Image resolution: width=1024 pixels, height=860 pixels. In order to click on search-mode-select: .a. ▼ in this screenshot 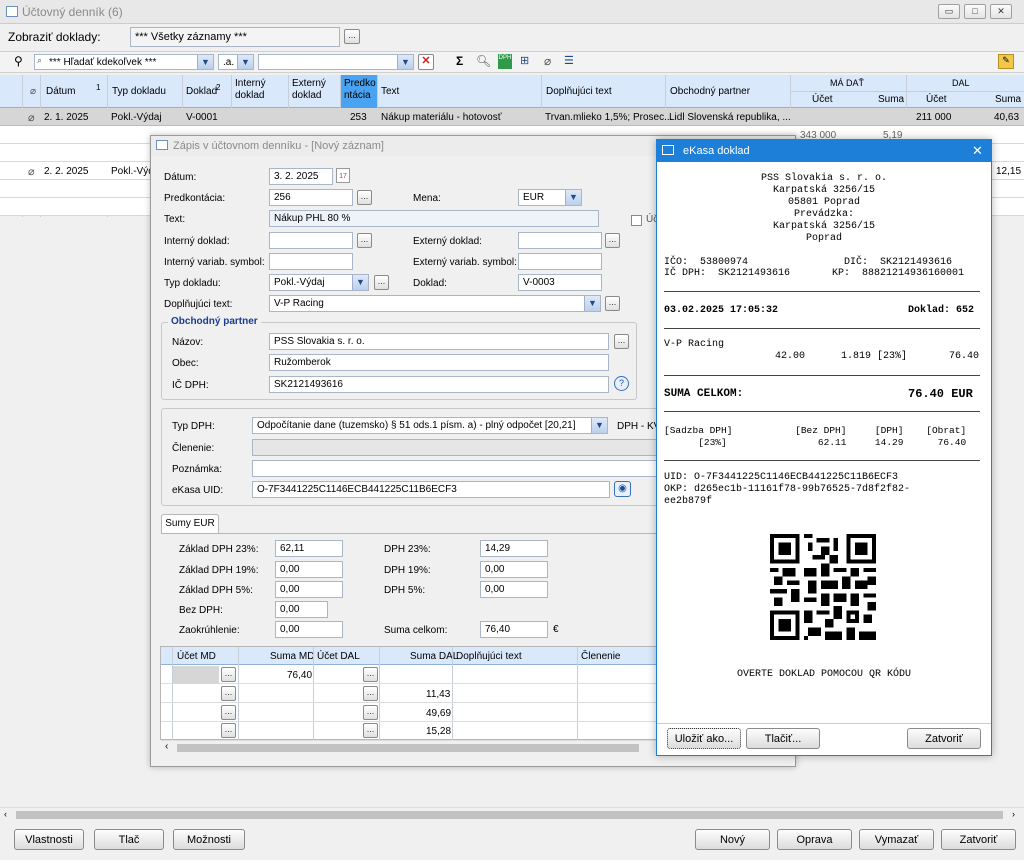, I will do `click(236, 62)`.